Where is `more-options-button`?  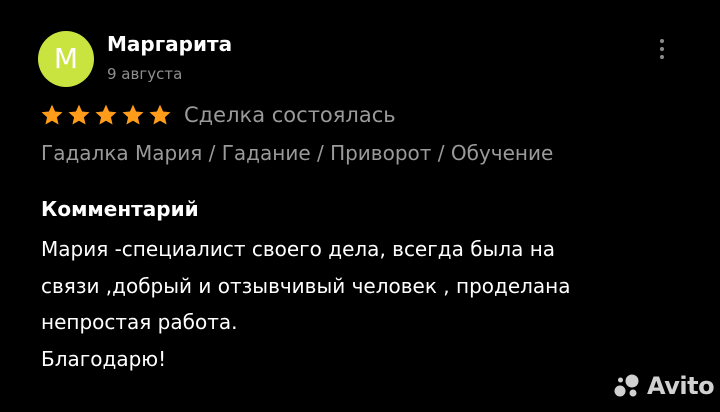 more-options-button is located at coordinates (662, 49).